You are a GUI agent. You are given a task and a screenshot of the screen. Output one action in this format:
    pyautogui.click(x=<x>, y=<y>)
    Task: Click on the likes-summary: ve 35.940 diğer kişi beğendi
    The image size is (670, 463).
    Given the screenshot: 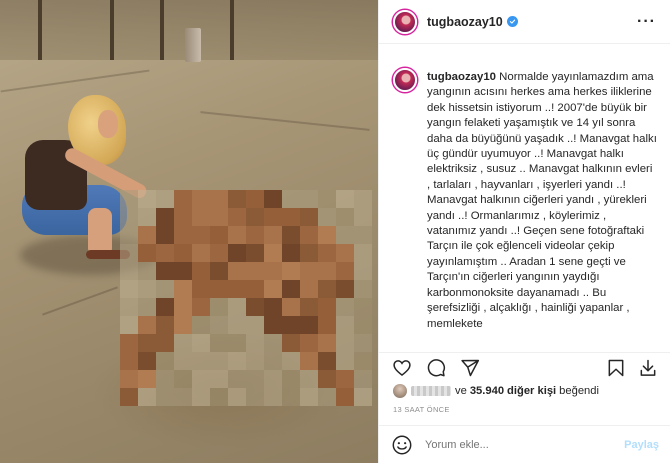 What is the action you would take?
    pyautogui.click(x=496, y=391)
    